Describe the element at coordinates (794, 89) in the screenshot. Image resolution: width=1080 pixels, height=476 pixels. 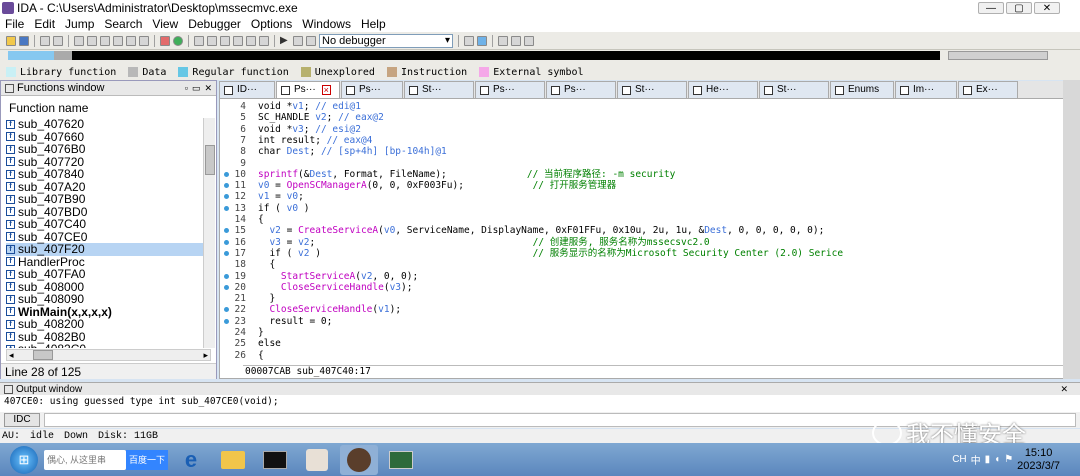
I see `tab-8: St···` at that location.